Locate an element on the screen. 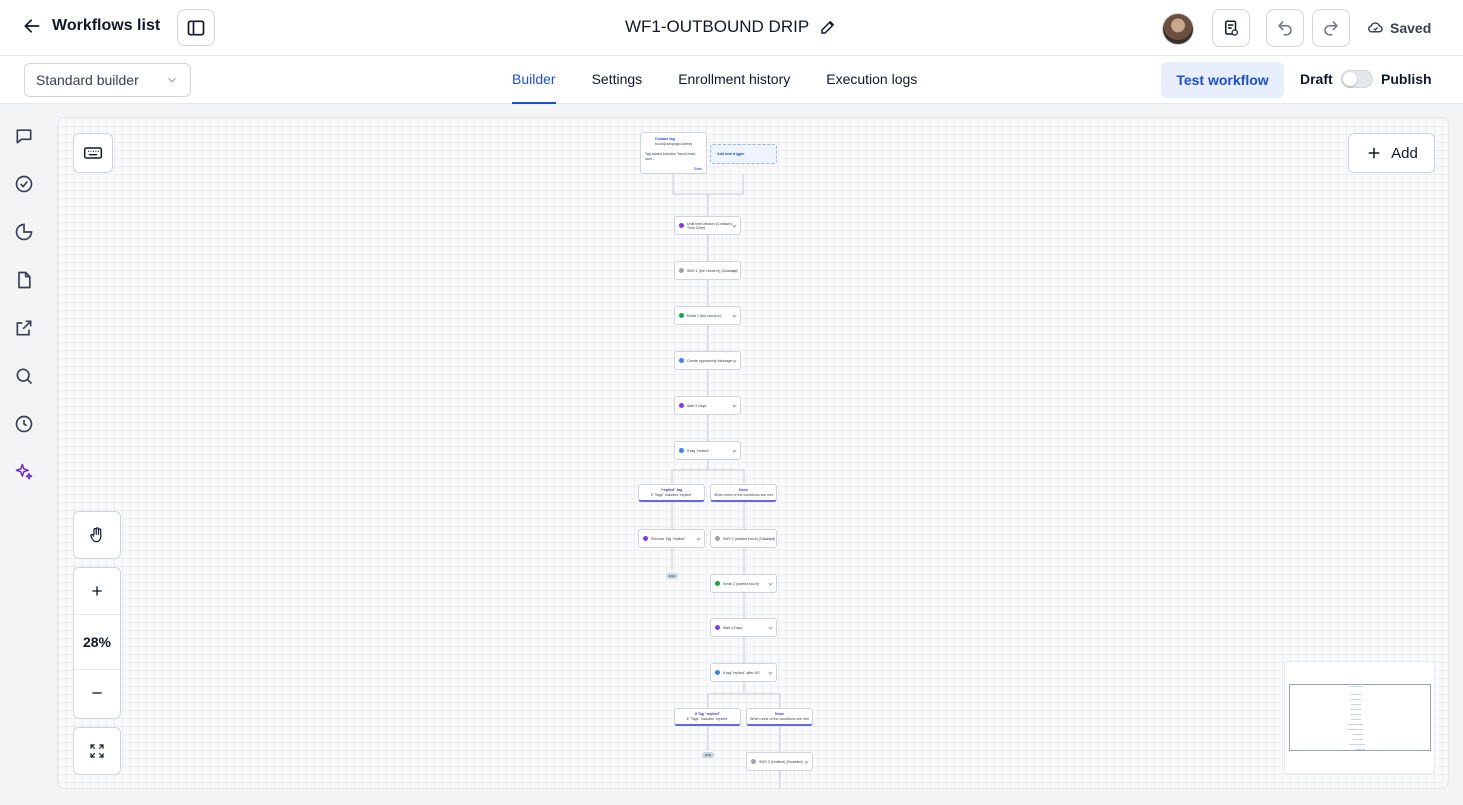  chat-bubble-icon is located at coordinates (24, 136).